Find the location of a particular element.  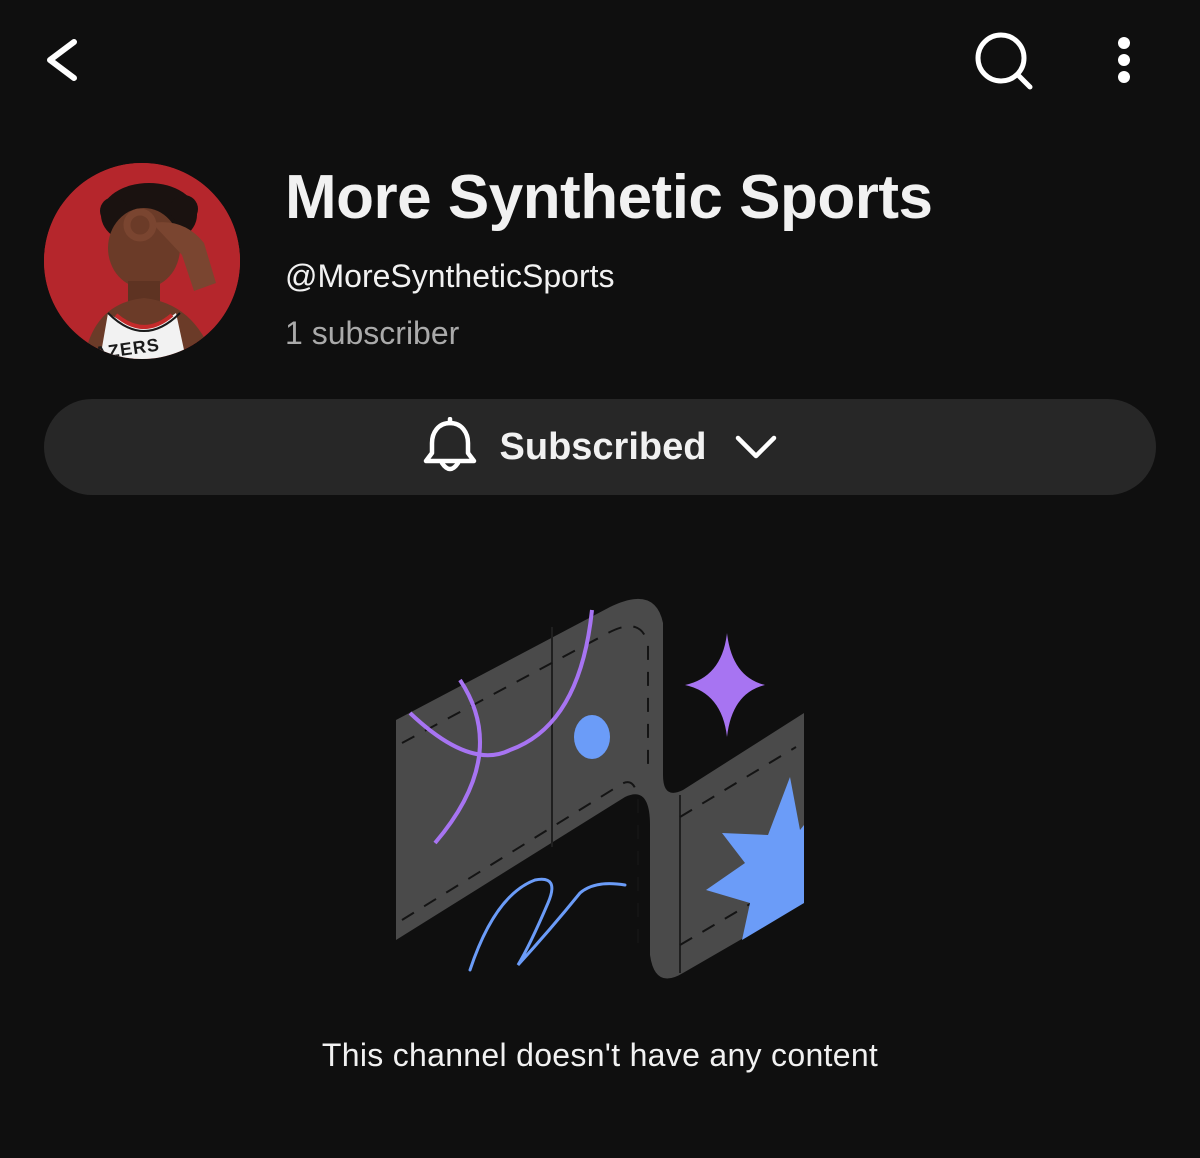

chevron-down-icon is located at coordinates (756, 447).